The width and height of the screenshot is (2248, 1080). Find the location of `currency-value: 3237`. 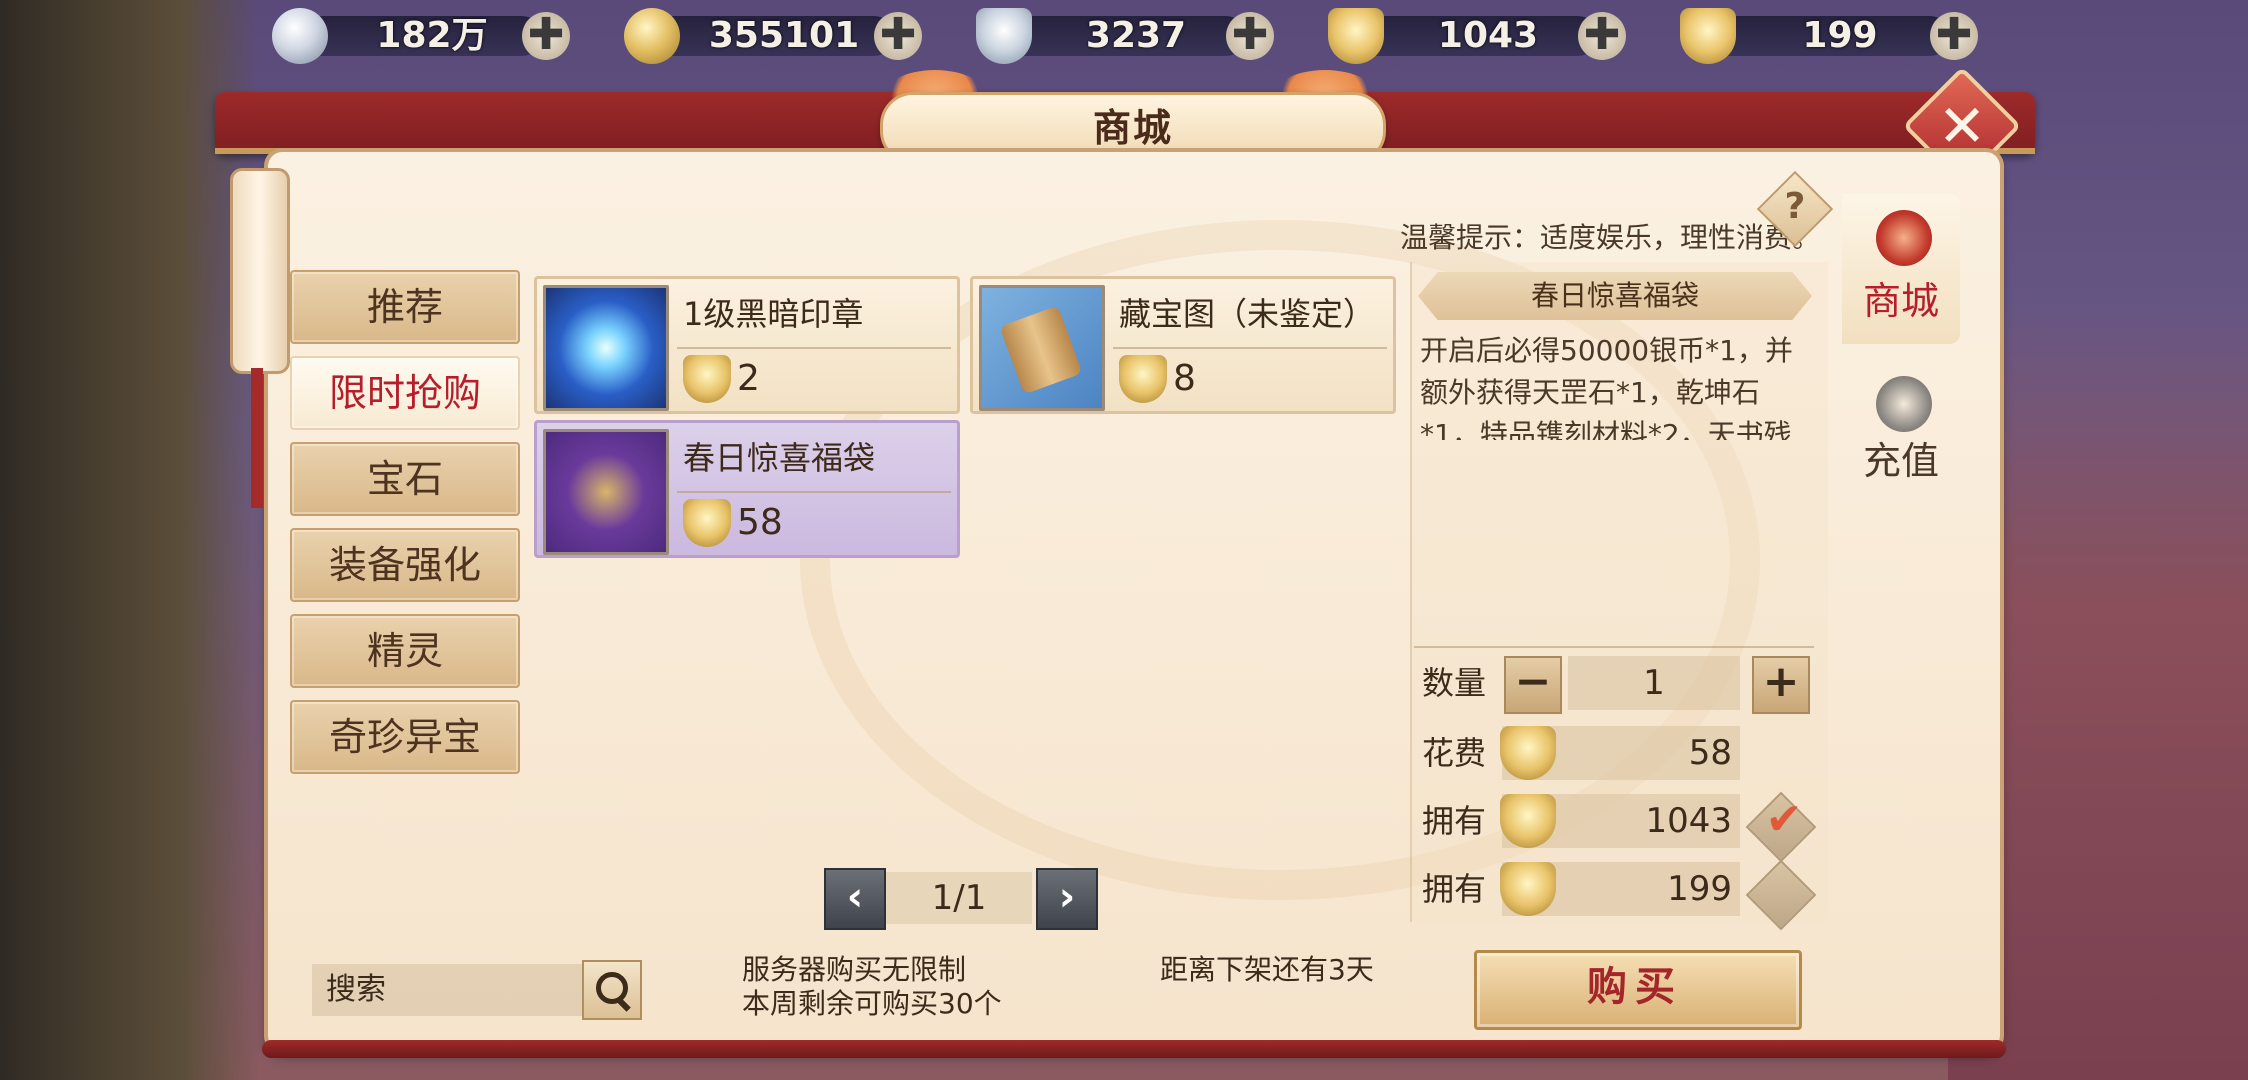

currency-value: 3237 is located at coordinates (1136, 35).